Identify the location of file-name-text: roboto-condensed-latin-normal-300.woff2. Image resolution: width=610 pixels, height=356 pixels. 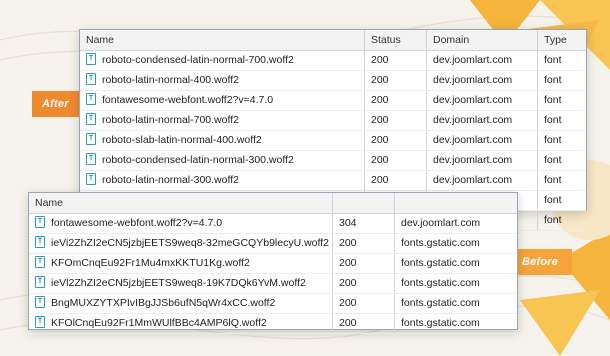
(198, 160).